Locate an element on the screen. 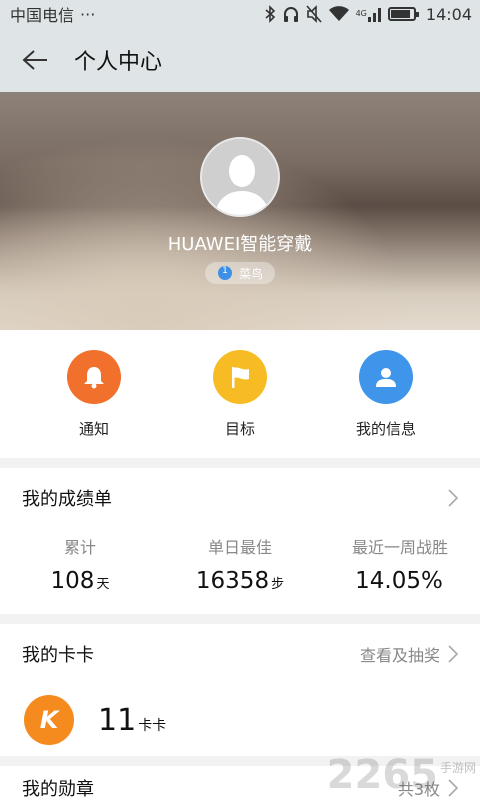 This screenshot has height=800, width=480. my-info-label: 我的信息 is located at coordinates (385, 429).